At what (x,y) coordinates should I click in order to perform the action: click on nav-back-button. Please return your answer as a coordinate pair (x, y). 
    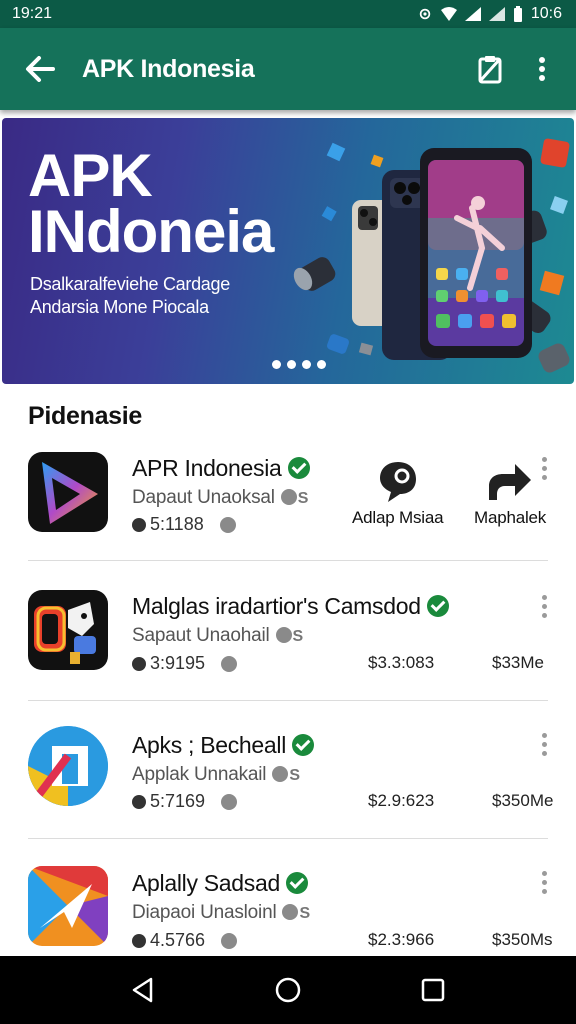
    Looking at the image, I should click on (143, 990).